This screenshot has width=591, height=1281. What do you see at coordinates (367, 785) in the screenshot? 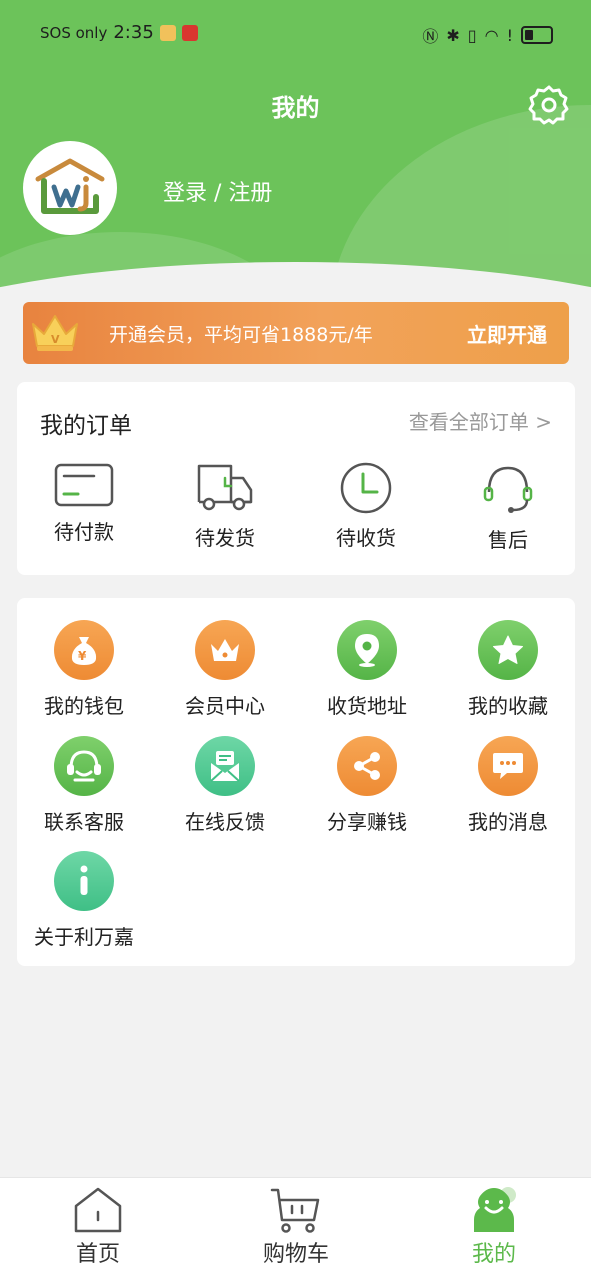
I see `tool-share-earn: 分享赚钱` at bounding box center [367, 785].